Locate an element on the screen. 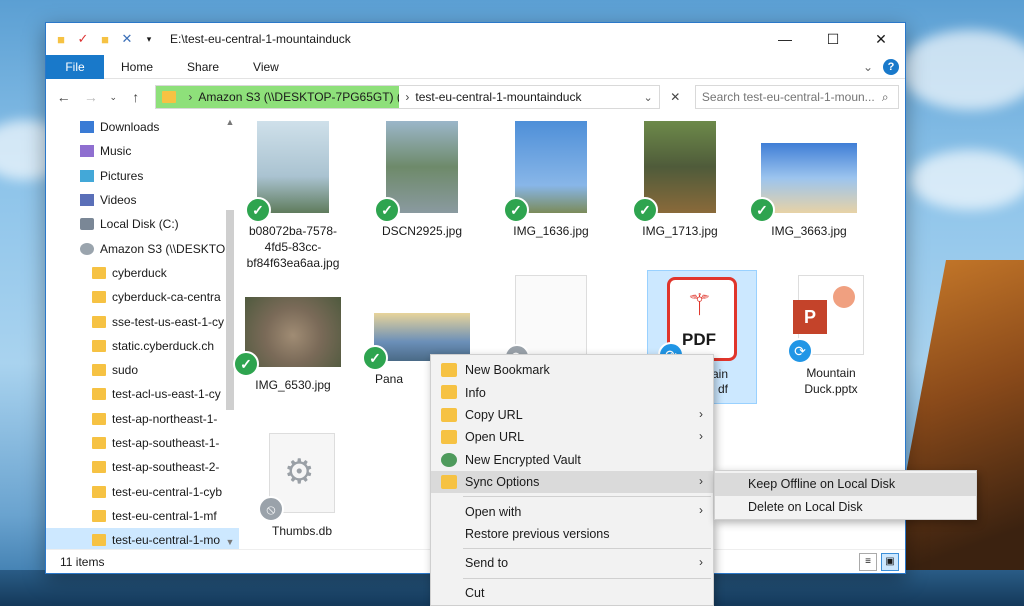  mountain-duck-icon is located at coordinates (449, 437).